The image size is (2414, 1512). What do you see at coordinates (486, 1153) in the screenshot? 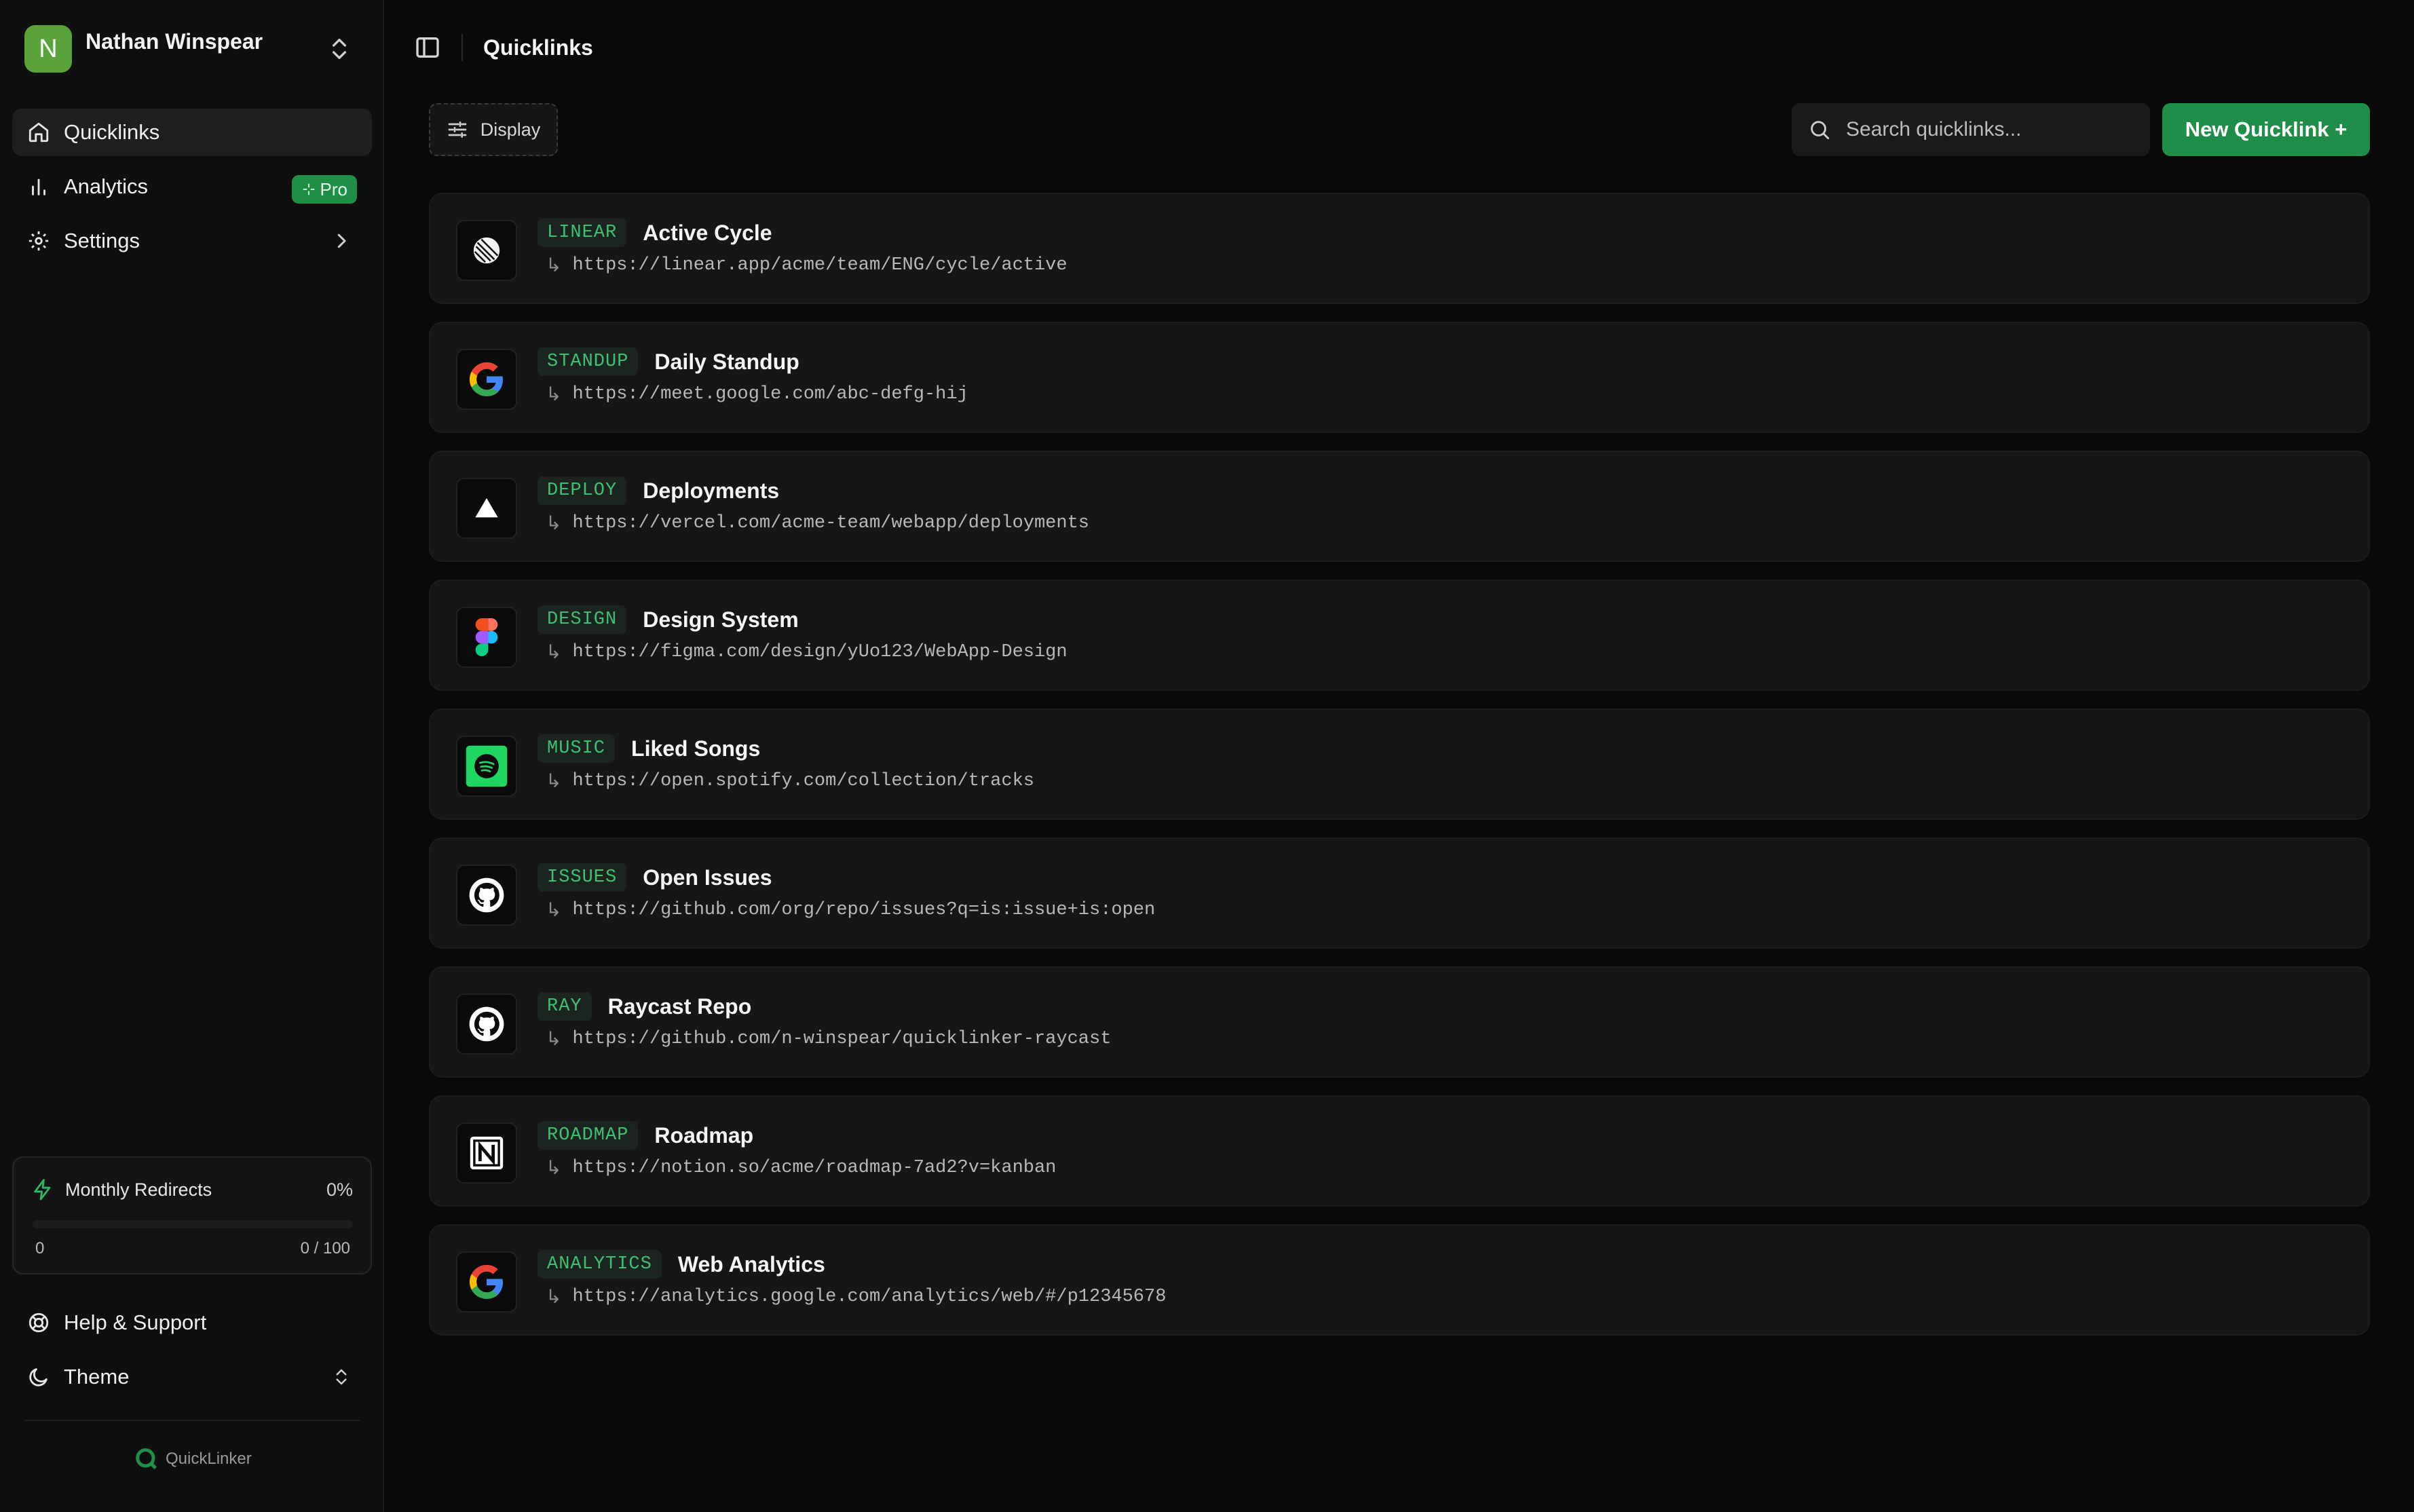
I see `notion-icon` at bounding box center [486, 1153].